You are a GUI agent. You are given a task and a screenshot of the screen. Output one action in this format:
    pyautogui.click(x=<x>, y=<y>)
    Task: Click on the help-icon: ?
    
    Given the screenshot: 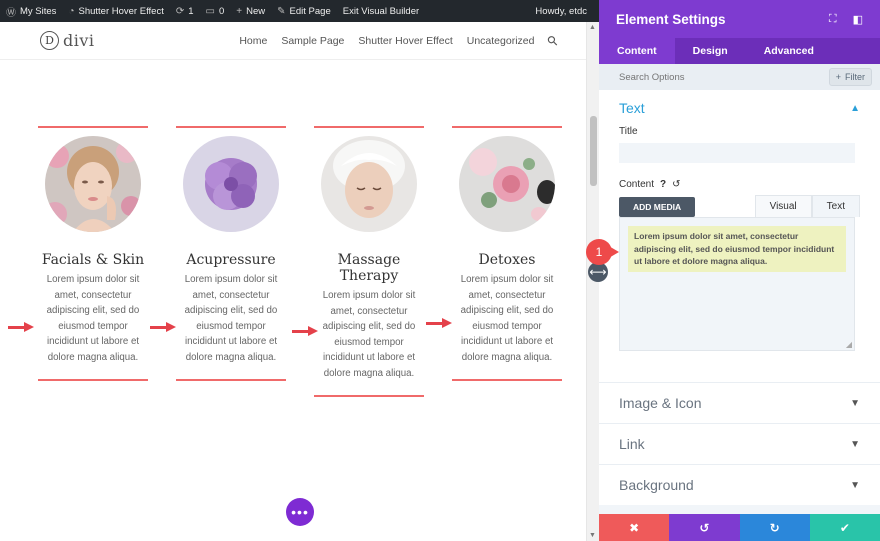 What is the action you would take?
    pyautogui.click(x=663, y=184)
    